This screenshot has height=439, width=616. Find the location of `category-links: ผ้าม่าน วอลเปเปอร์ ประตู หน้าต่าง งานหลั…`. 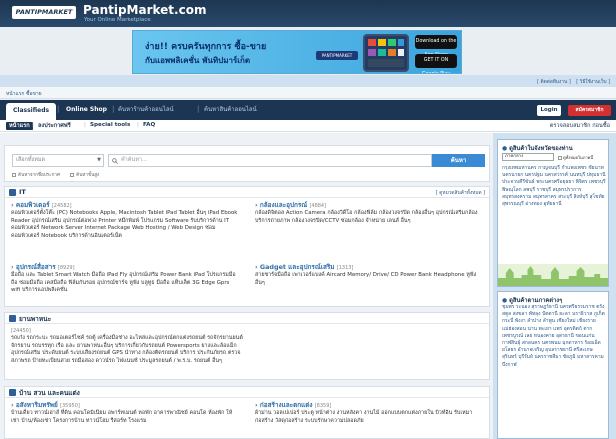

category-links: ผ้าม่าน วอลเปเปอร์ ประตู หน้าต่าง งานหลั… is located at coordinates (369, 417).